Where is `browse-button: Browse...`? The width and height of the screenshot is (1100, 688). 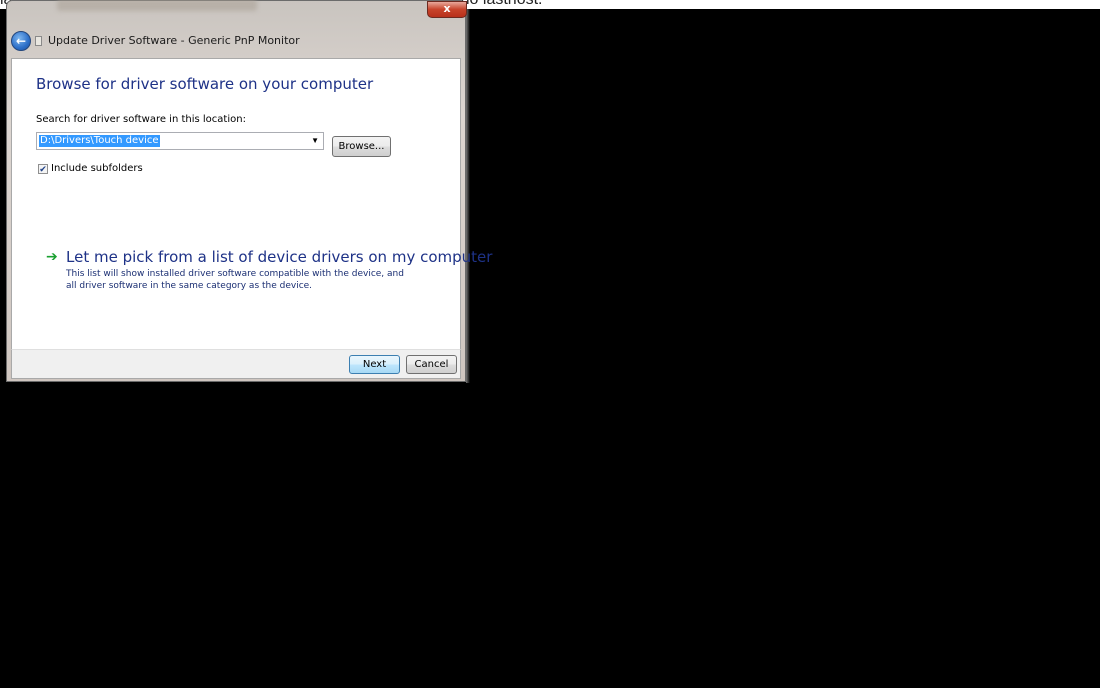 browse-button: Browse... is located at coordinates (361, 146).